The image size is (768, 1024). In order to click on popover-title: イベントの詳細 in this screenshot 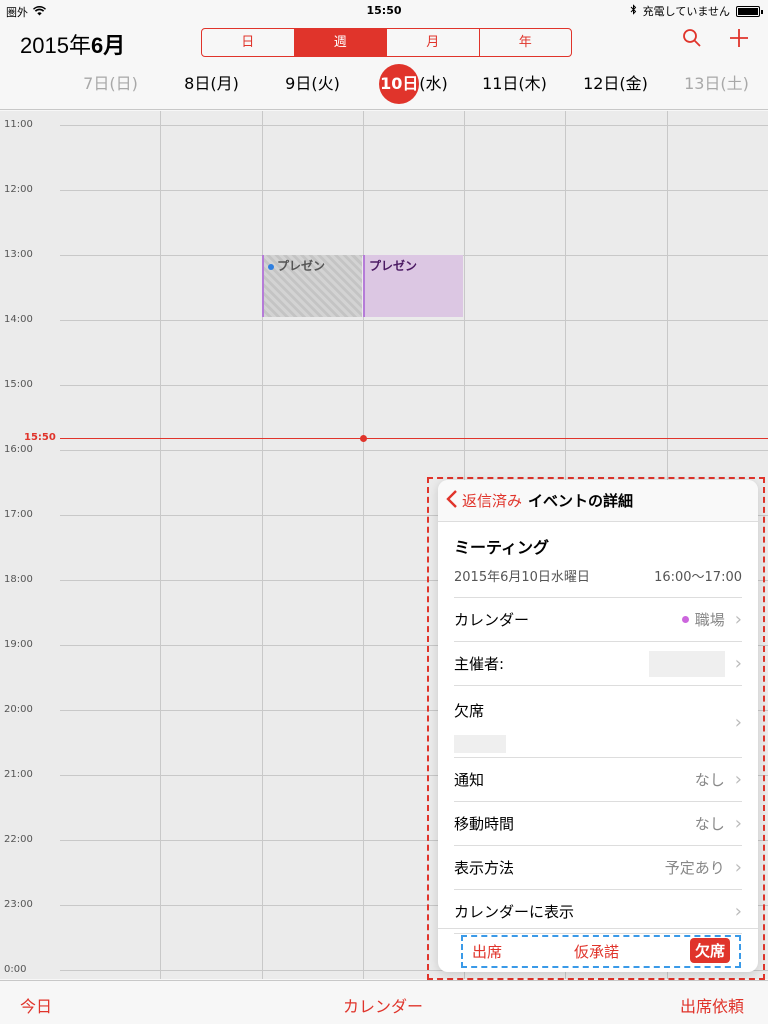, I will do `click(581, 501)`.